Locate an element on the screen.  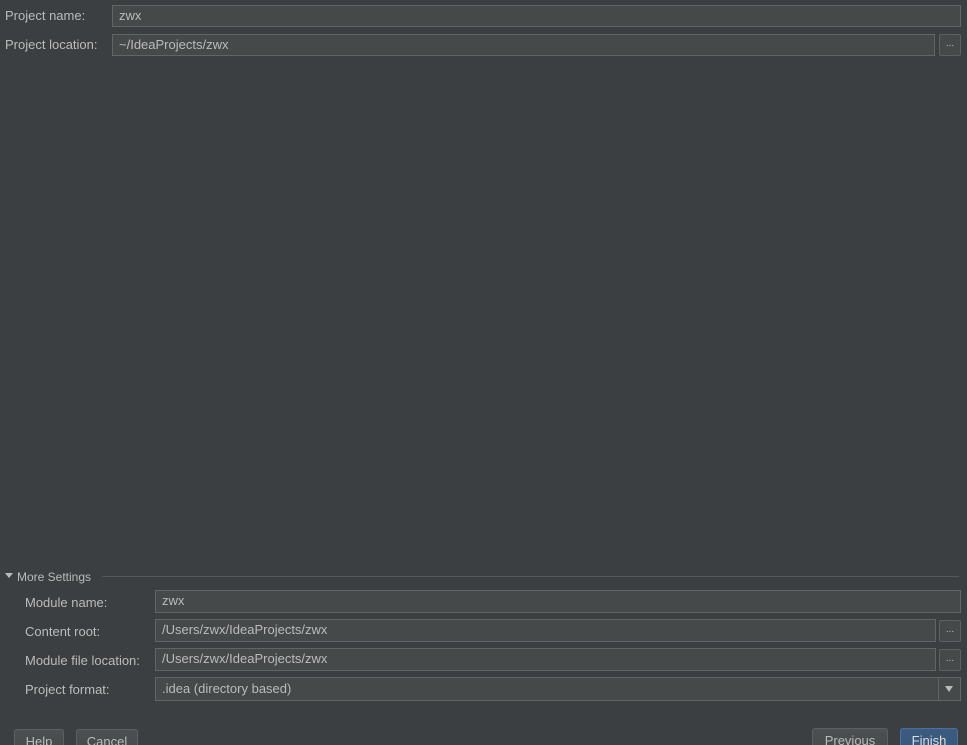
module-name-label: Module name: is located at coordinates (66, 602).